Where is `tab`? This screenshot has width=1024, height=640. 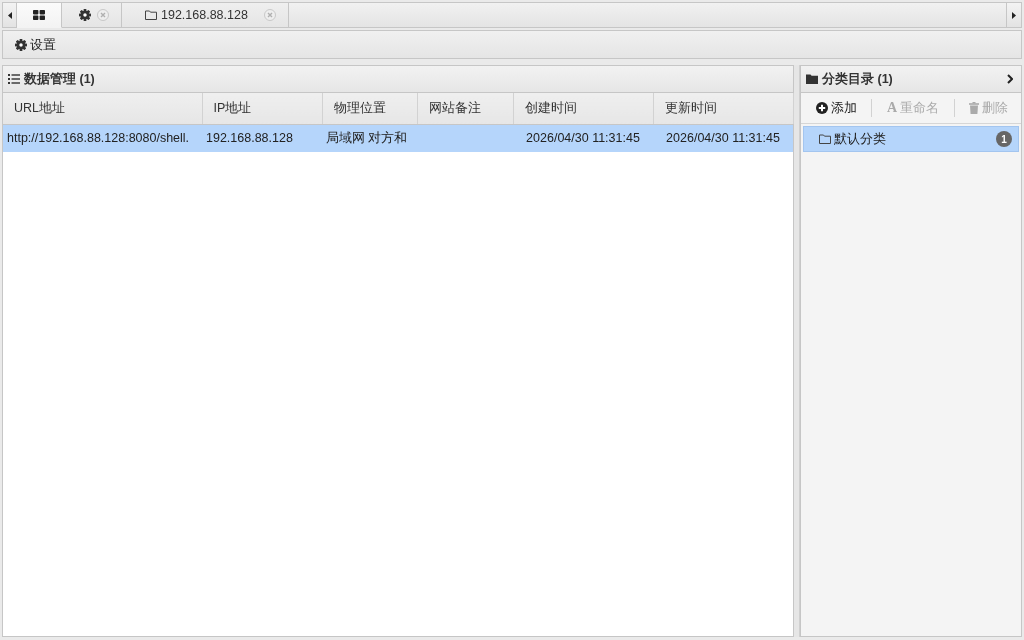 tab is located at coordinates (39, 15).